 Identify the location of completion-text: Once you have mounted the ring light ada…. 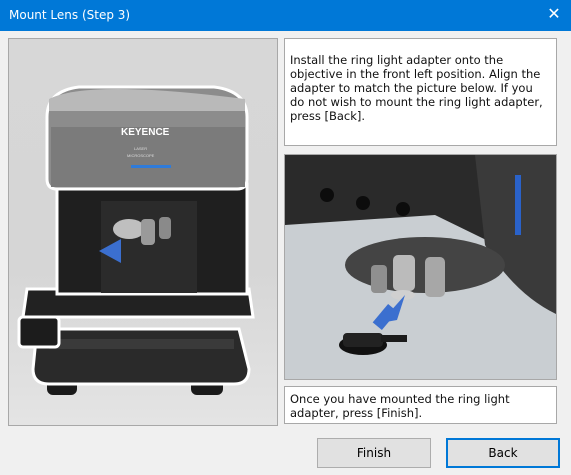
(420, 405).